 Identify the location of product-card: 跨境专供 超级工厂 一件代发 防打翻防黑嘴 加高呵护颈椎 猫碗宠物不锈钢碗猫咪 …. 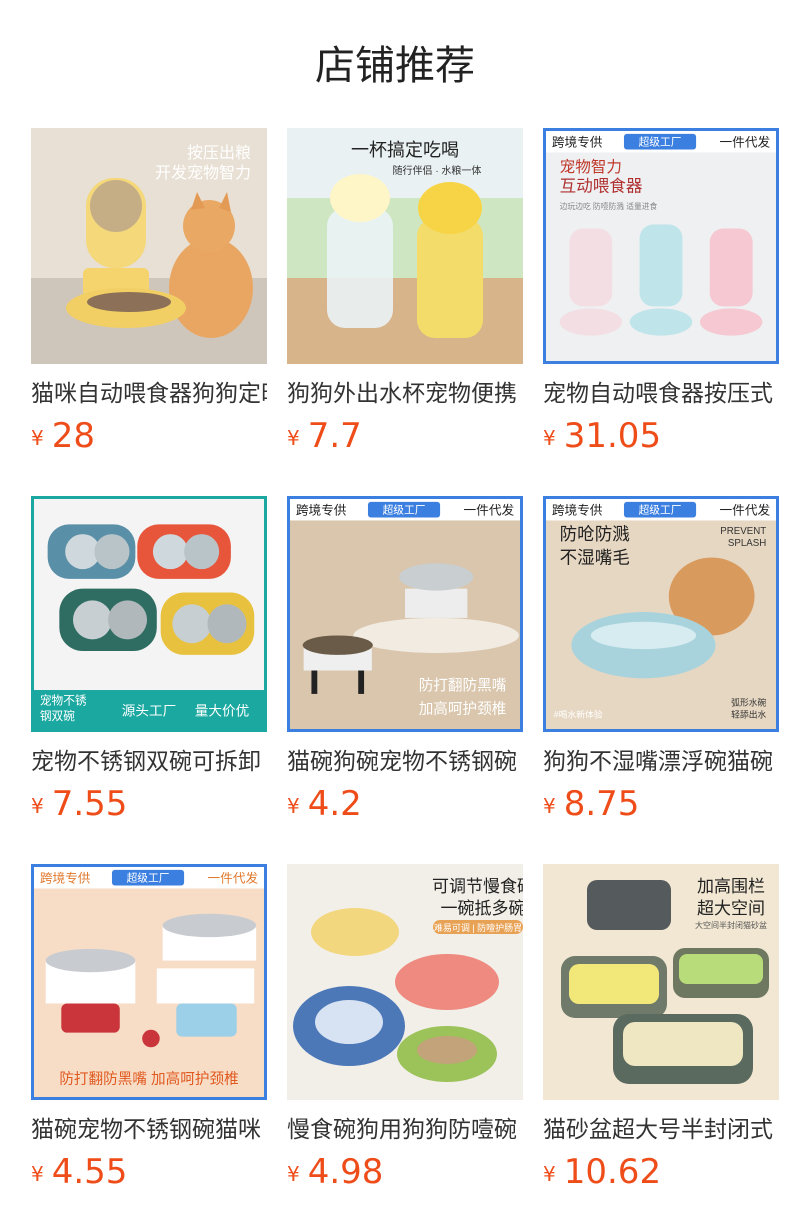
(149, 1034).